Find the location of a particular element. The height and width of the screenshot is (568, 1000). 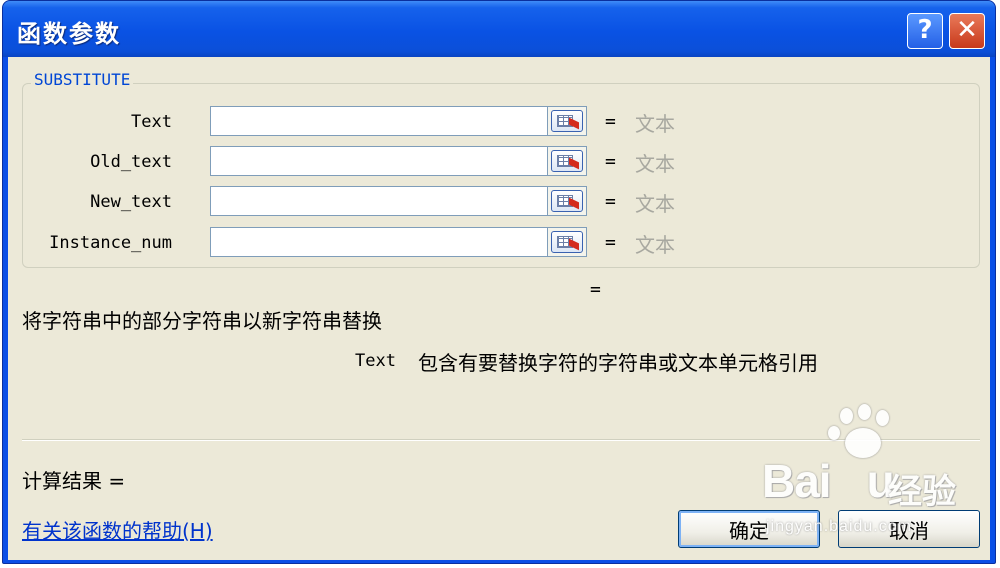

function-description: 将字符串中的部分字符串以新字符串替换 is located at coordinates (202, 321).